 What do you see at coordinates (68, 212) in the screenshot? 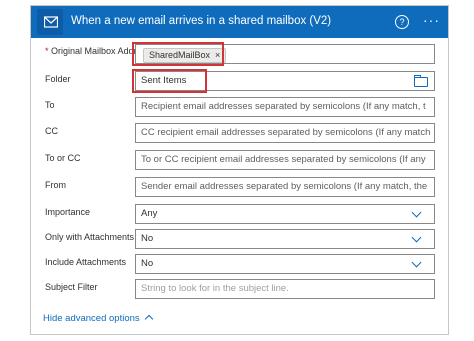
I see `importance-label: Importance` at bounding box center [68, 212].